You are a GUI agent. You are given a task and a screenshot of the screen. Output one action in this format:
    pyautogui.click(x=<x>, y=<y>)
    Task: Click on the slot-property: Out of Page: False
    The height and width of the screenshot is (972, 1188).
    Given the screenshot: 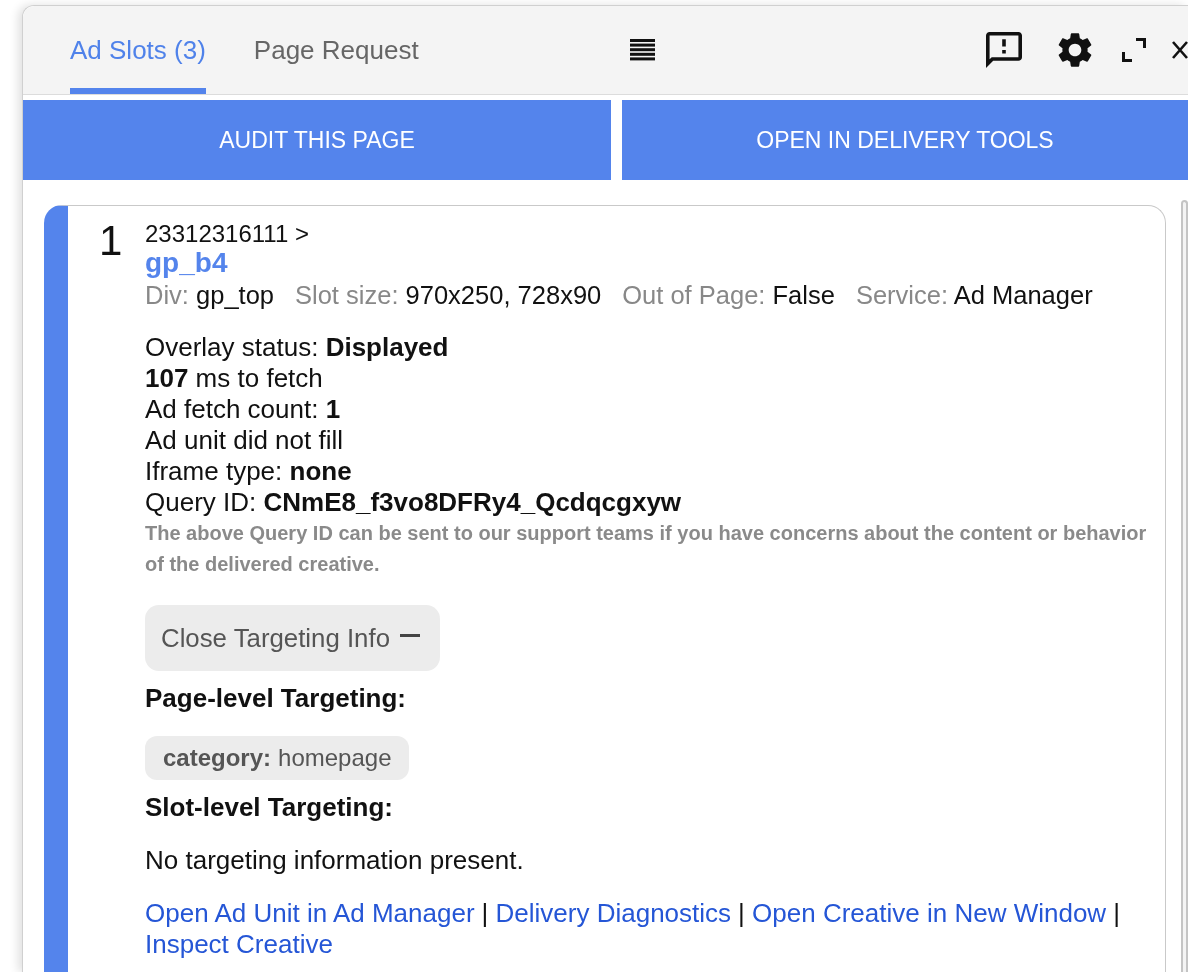 What is the action you would take?
    pyautogui.click(x=728, y=295)
    